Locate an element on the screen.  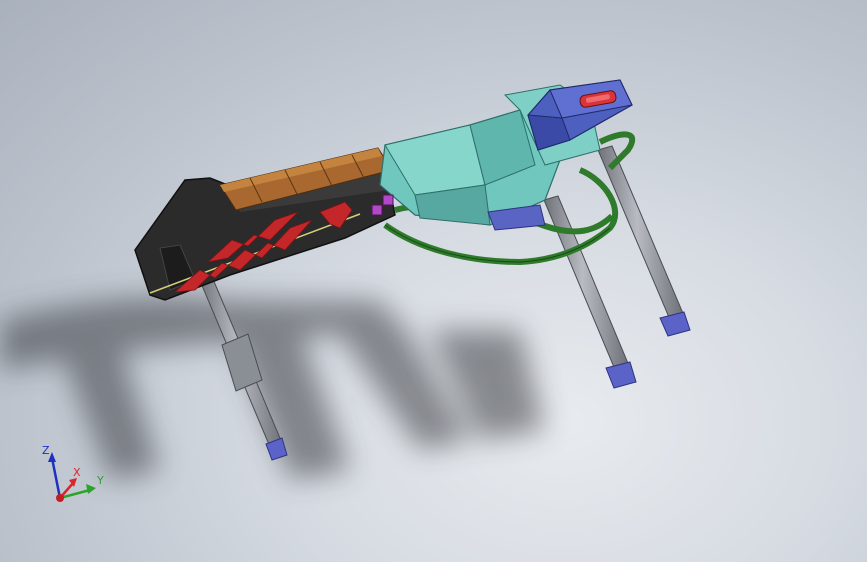
z-axis is located at coordinates (56, 478).